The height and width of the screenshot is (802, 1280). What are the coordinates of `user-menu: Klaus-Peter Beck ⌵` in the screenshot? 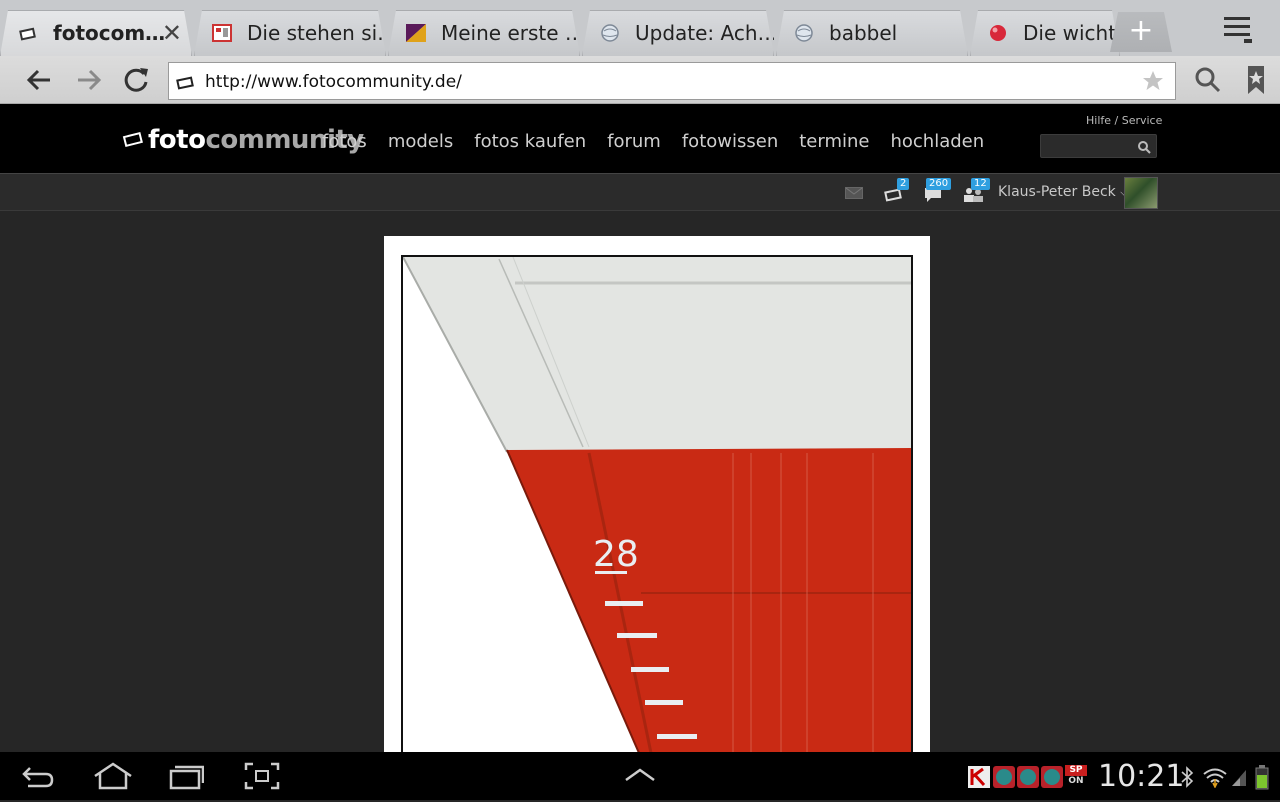 It's located at (1063, 192).